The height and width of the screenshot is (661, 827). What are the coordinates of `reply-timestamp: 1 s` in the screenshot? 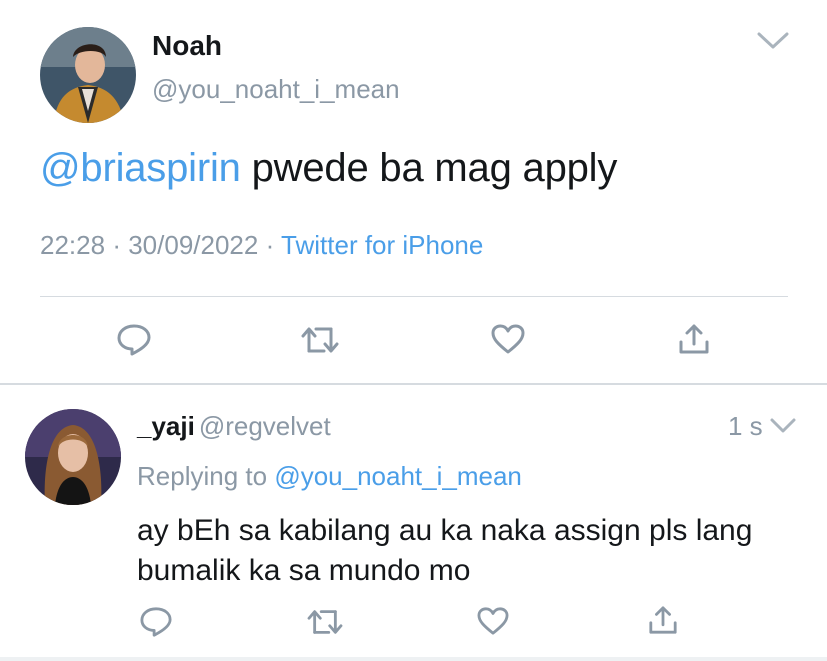 It's located at (745, 426).